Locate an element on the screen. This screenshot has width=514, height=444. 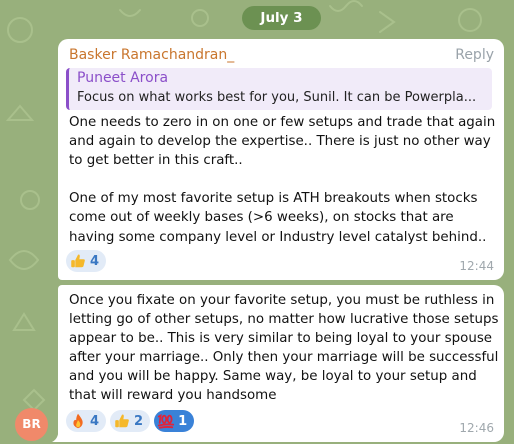
reaction-thumbs-up: 4 is located at coordinates (86, 261).